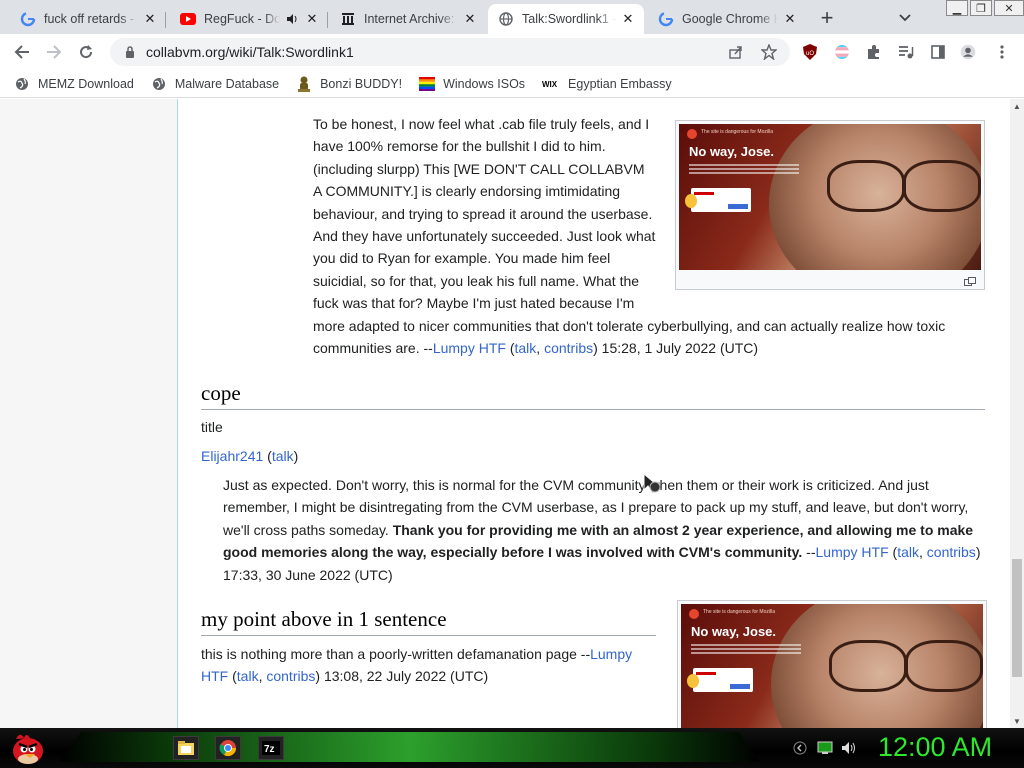  Describe the element at coordinates (232, 456) in the screenshot. I see `user-link: Elijahr241` at that location.